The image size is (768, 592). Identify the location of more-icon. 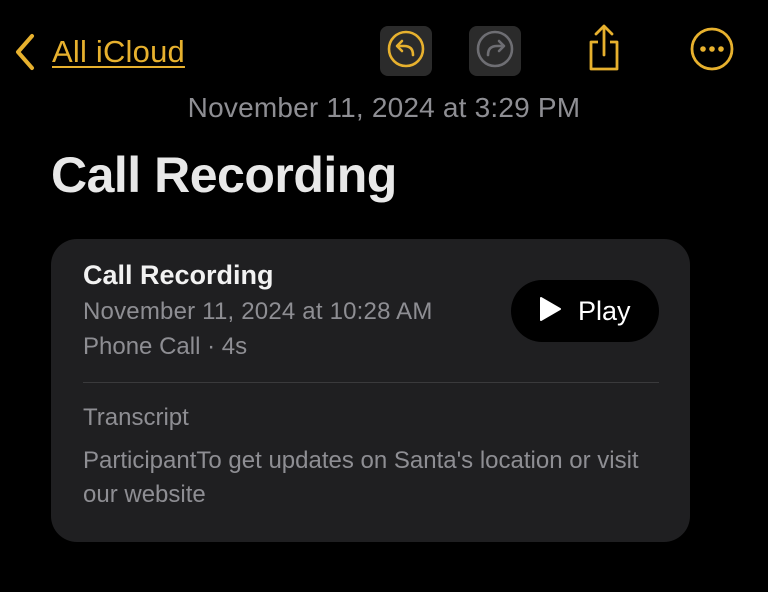
(712, 51).